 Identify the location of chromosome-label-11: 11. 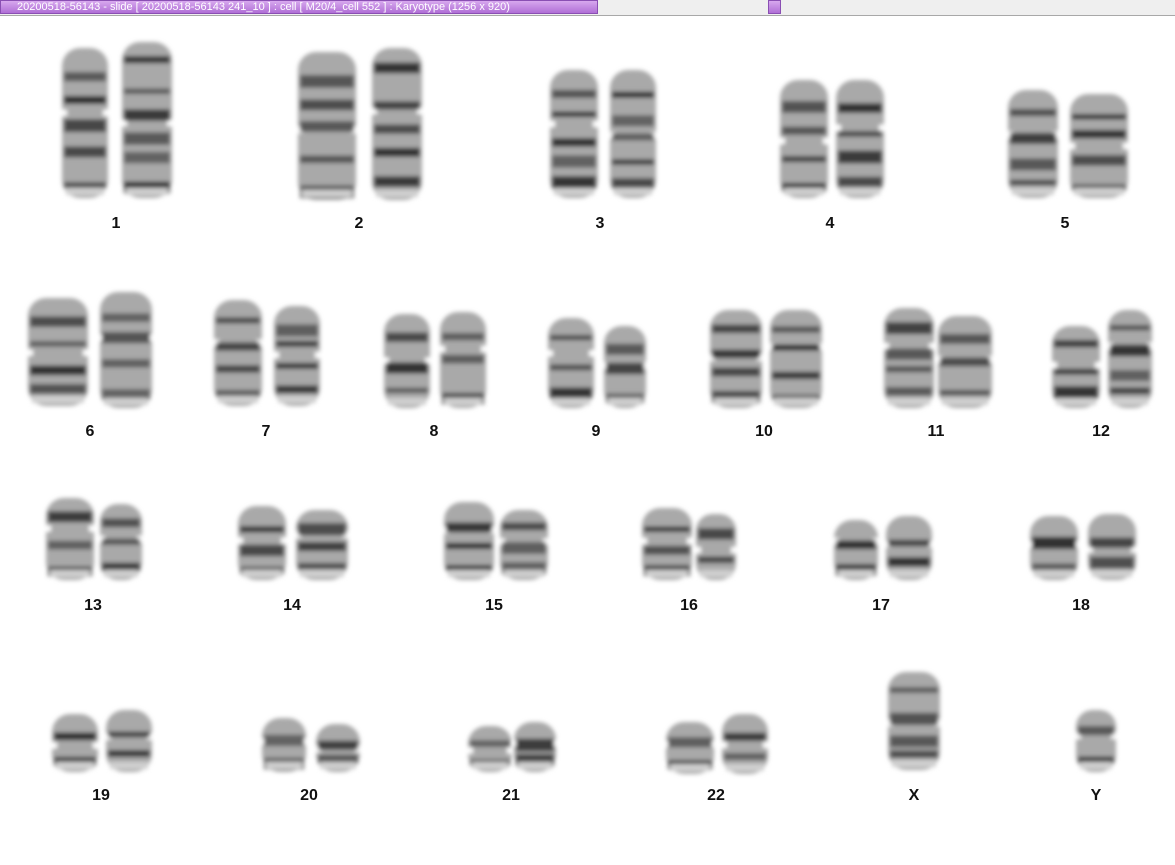
(936, 431).